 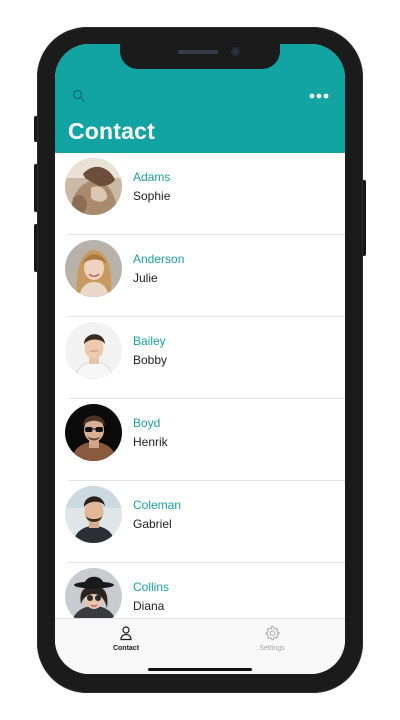 What do you see at coordinates (126, 648) in the screenshot?
I see `tab-contact-label: Contact` at bounding box center [126, 648].